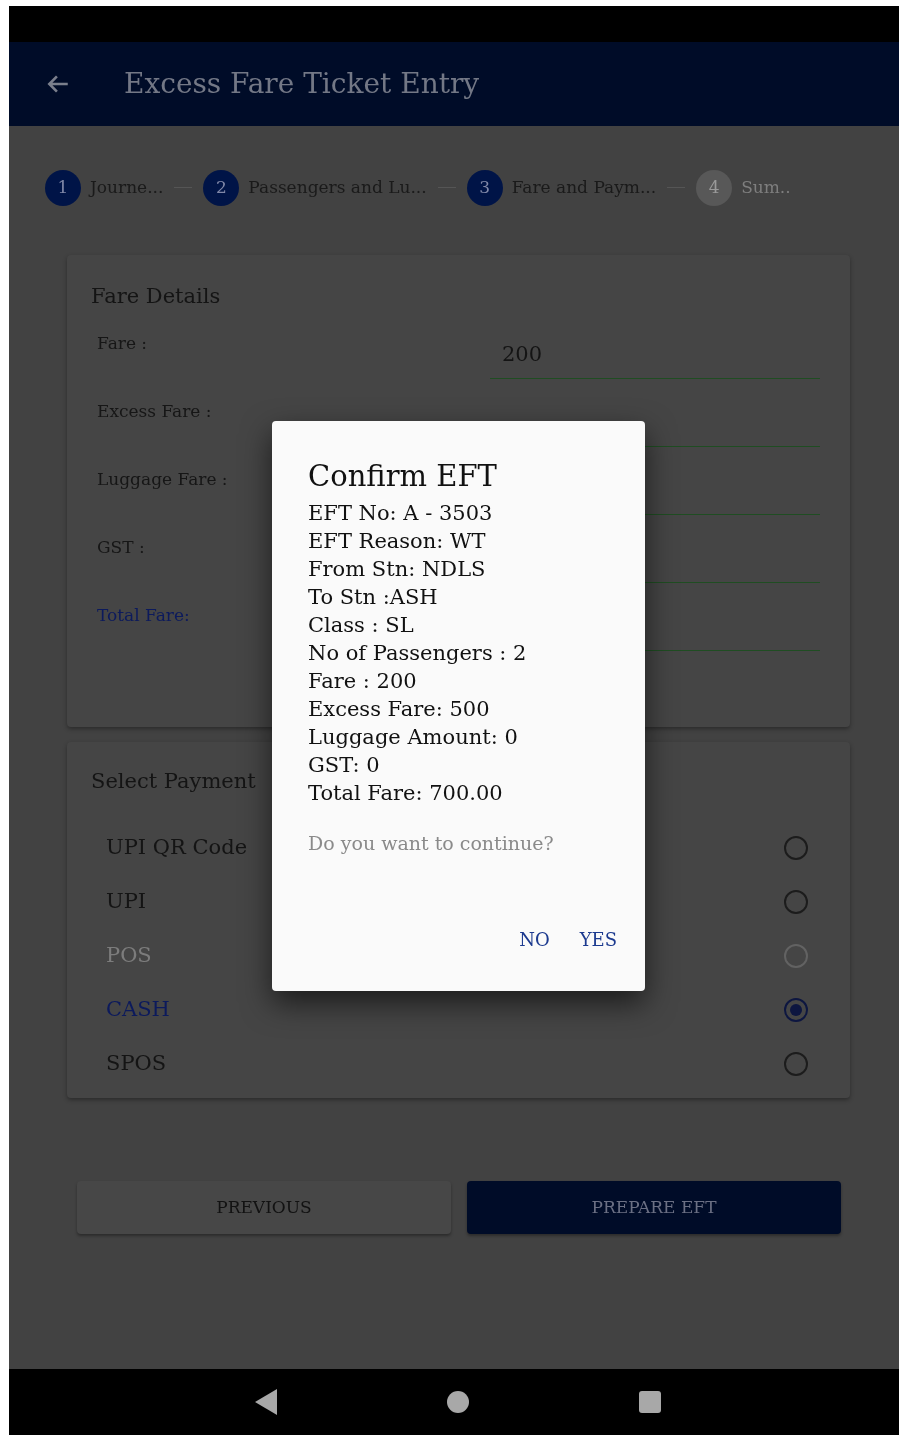 Image resolution: width=899 pixels, height=1435 pixels. What do you see at coordinates (654, 1207) in the screenshot?
I see `prepare-button: PREPARE EFT` at bounding box center [654, 1207].